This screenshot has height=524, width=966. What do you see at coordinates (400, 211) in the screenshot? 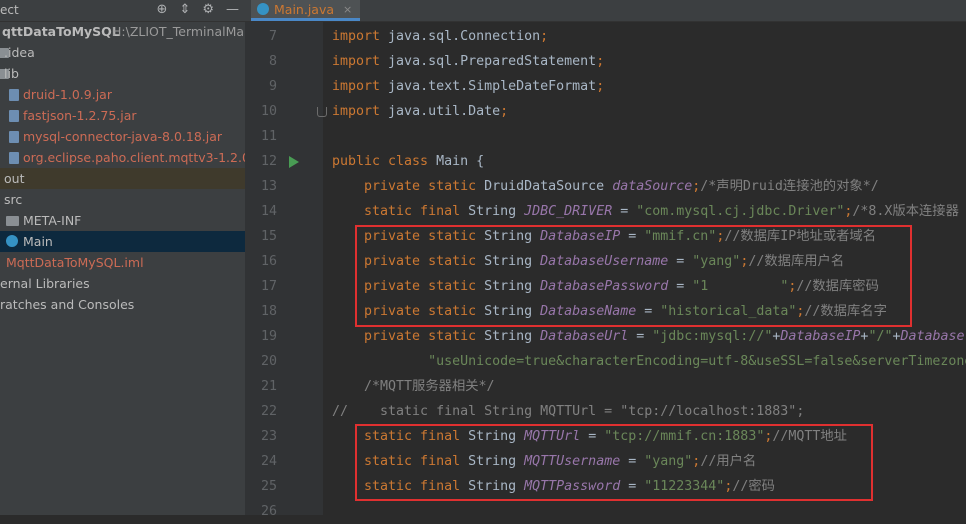
I see `code-token: static final` at bounding box center [400, 211].